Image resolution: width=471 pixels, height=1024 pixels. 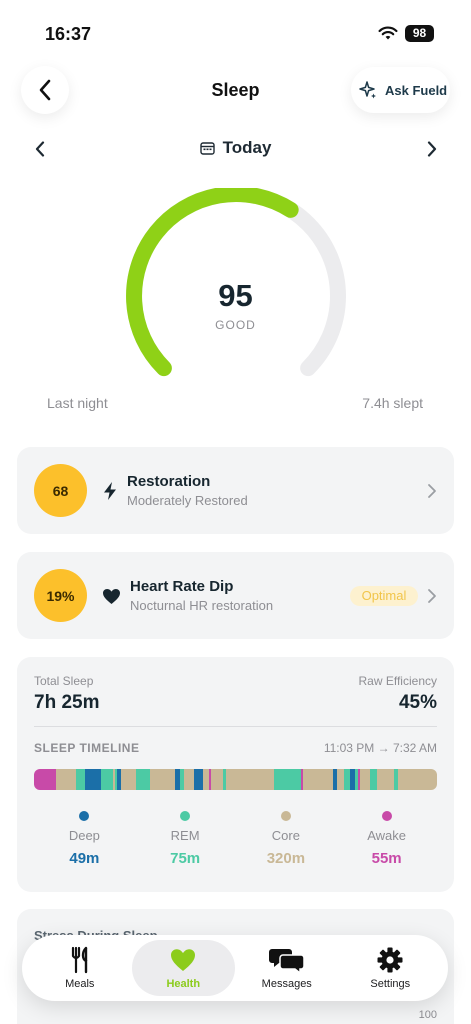 I want to click on core-label: Core, so click(x=285, y=835).